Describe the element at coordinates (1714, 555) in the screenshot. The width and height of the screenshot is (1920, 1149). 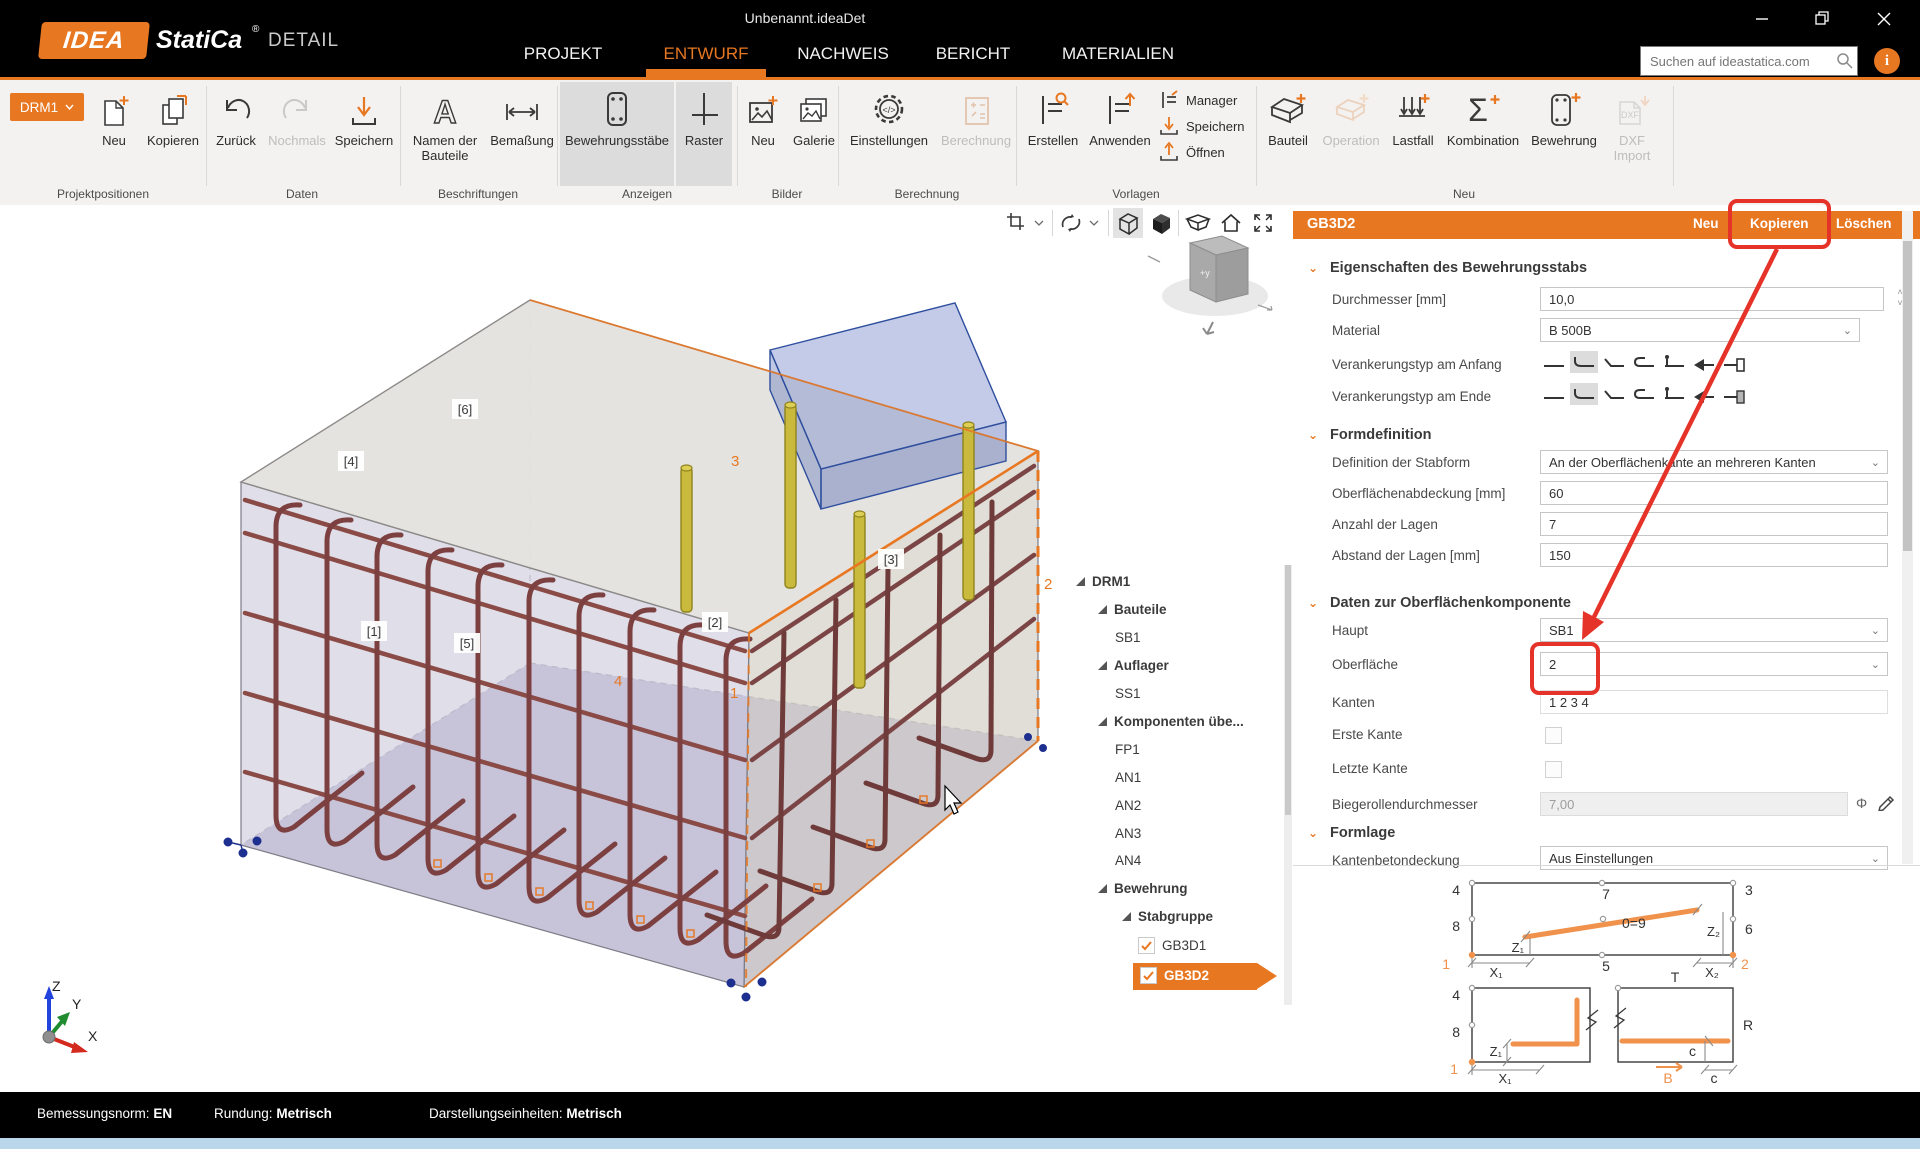
I see `abstand-input: 150` at that location.